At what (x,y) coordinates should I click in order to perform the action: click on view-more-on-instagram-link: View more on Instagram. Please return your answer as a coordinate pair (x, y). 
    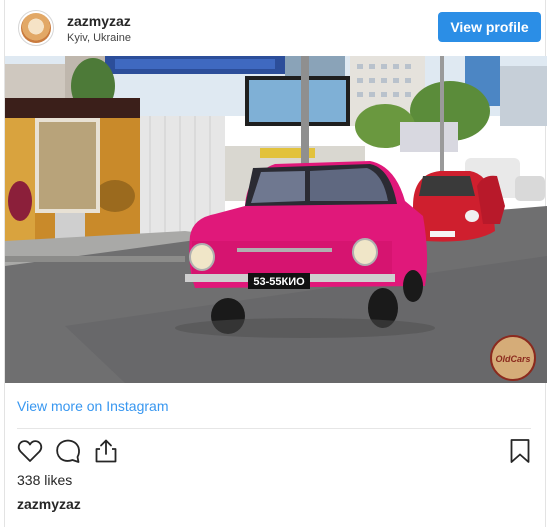
    Looking at the image, I should click on (92, 406).